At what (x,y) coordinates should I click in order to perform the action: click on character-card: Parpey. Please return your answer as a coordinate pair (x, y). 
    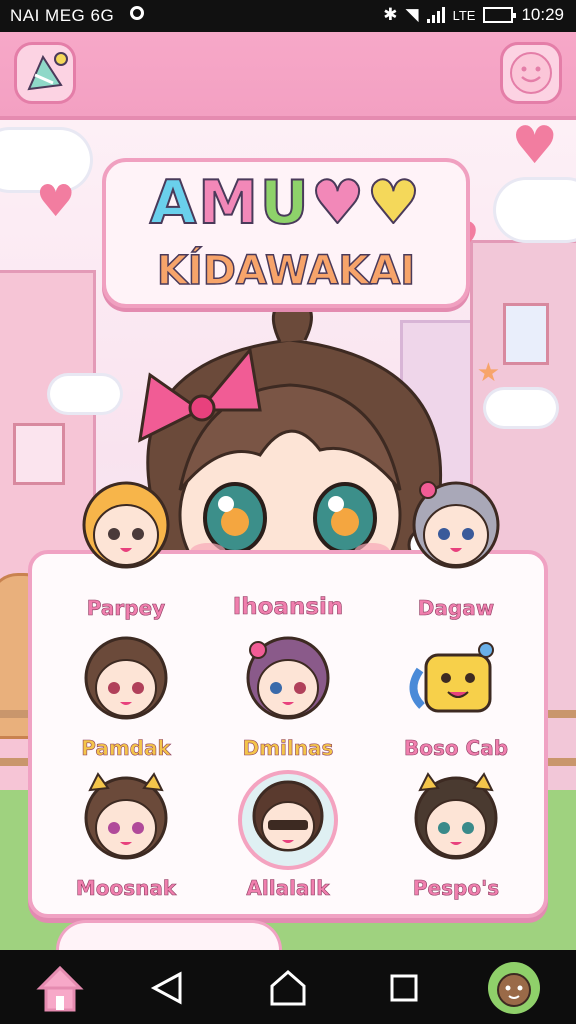
    Looking at the image, I should click on (126, 545).